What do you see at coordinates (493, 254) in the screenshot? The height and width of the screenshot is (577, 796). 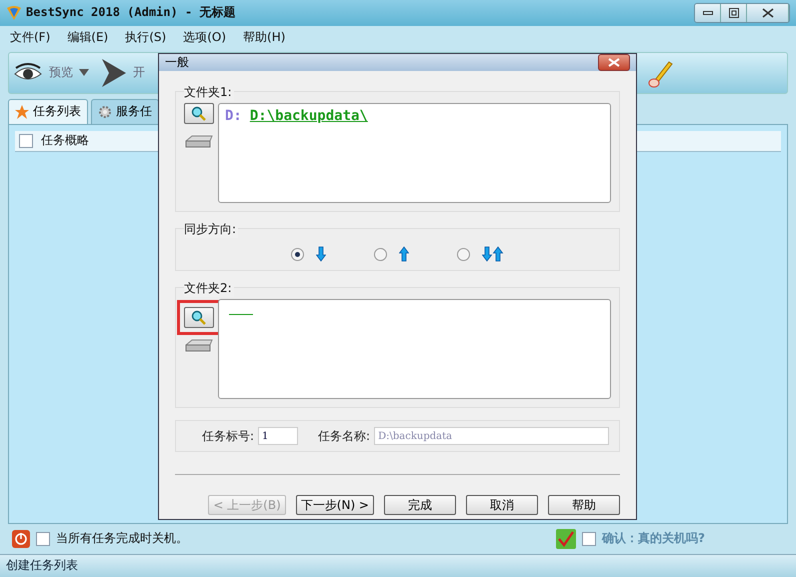 I see `up-down-arrows-icon` at bounding box center [493, 254].